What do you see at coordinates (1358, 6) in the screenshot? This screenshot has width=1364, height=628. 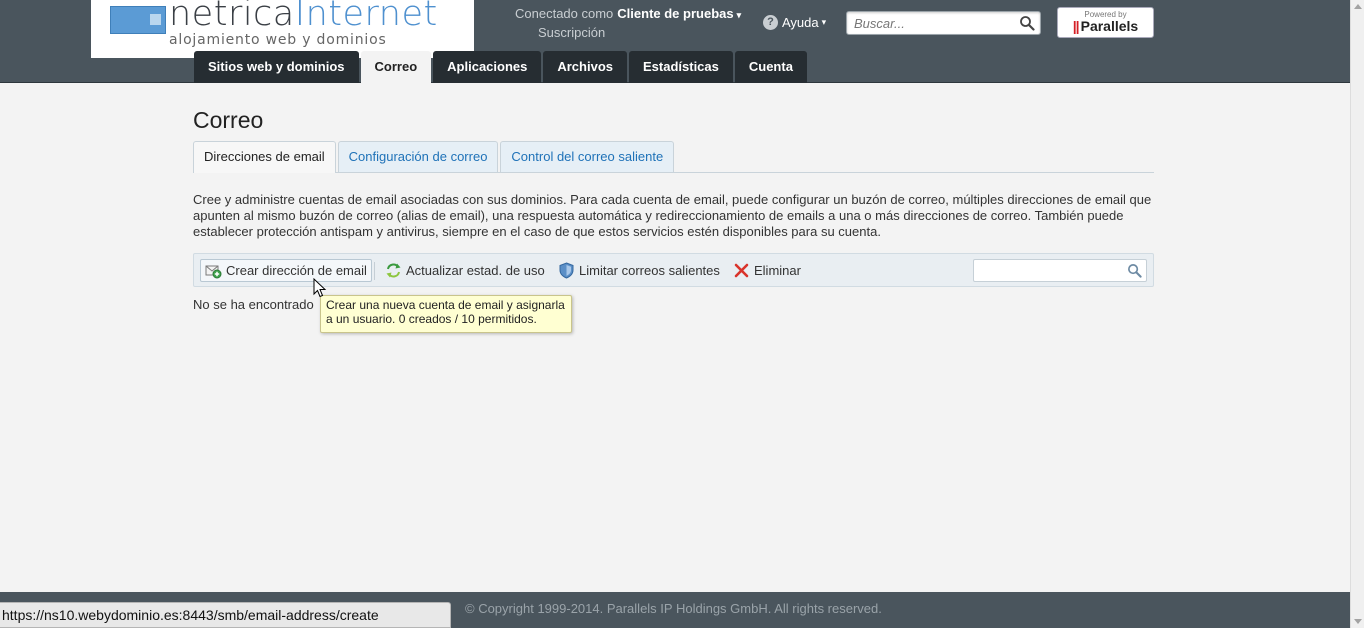 I see `scroll-up-icon` at bounding box center [1358, 6].